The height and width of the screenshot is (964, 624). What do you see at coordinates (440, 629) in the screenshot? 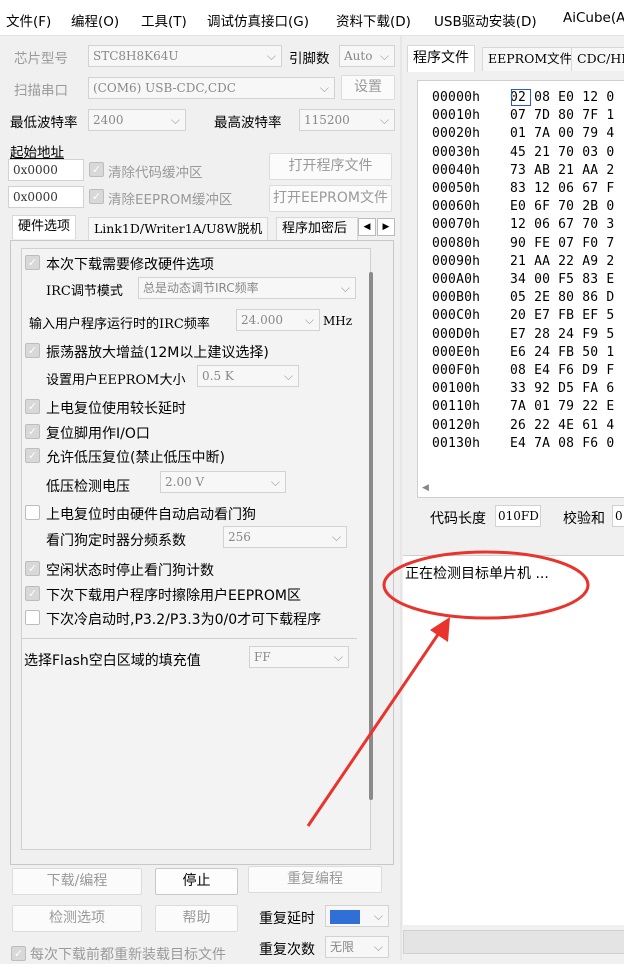
I see `annotation-arrowhead` at bounding box center [440, 629].